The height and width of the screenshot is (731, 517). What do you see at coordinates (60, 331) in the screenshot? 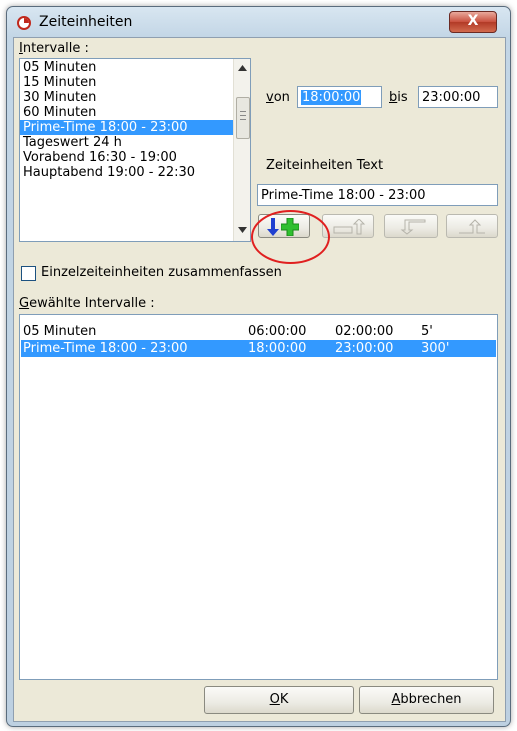
I see `row-name: 05 Minuten` at bounding box center [60, 331].